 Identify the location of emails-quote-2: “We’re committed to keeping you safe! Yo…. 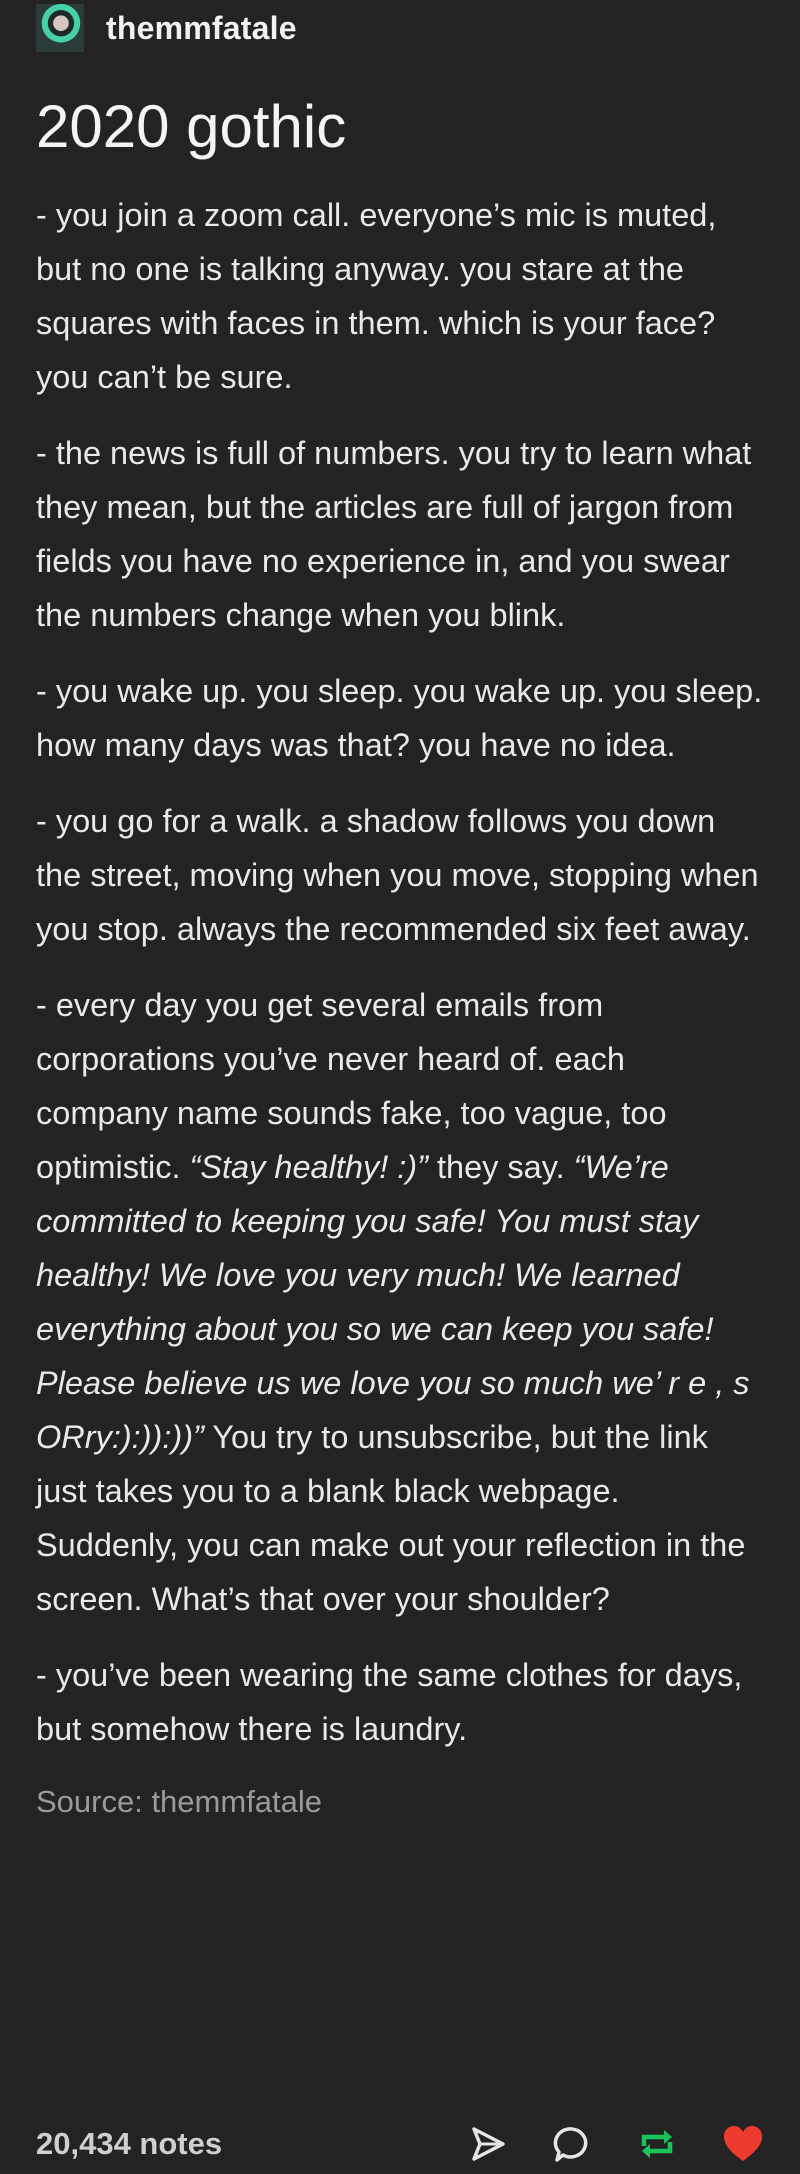
(393, 1302).